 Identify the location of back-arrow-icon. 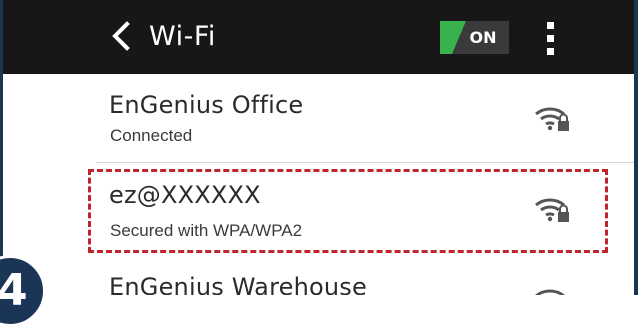
(121, 36).